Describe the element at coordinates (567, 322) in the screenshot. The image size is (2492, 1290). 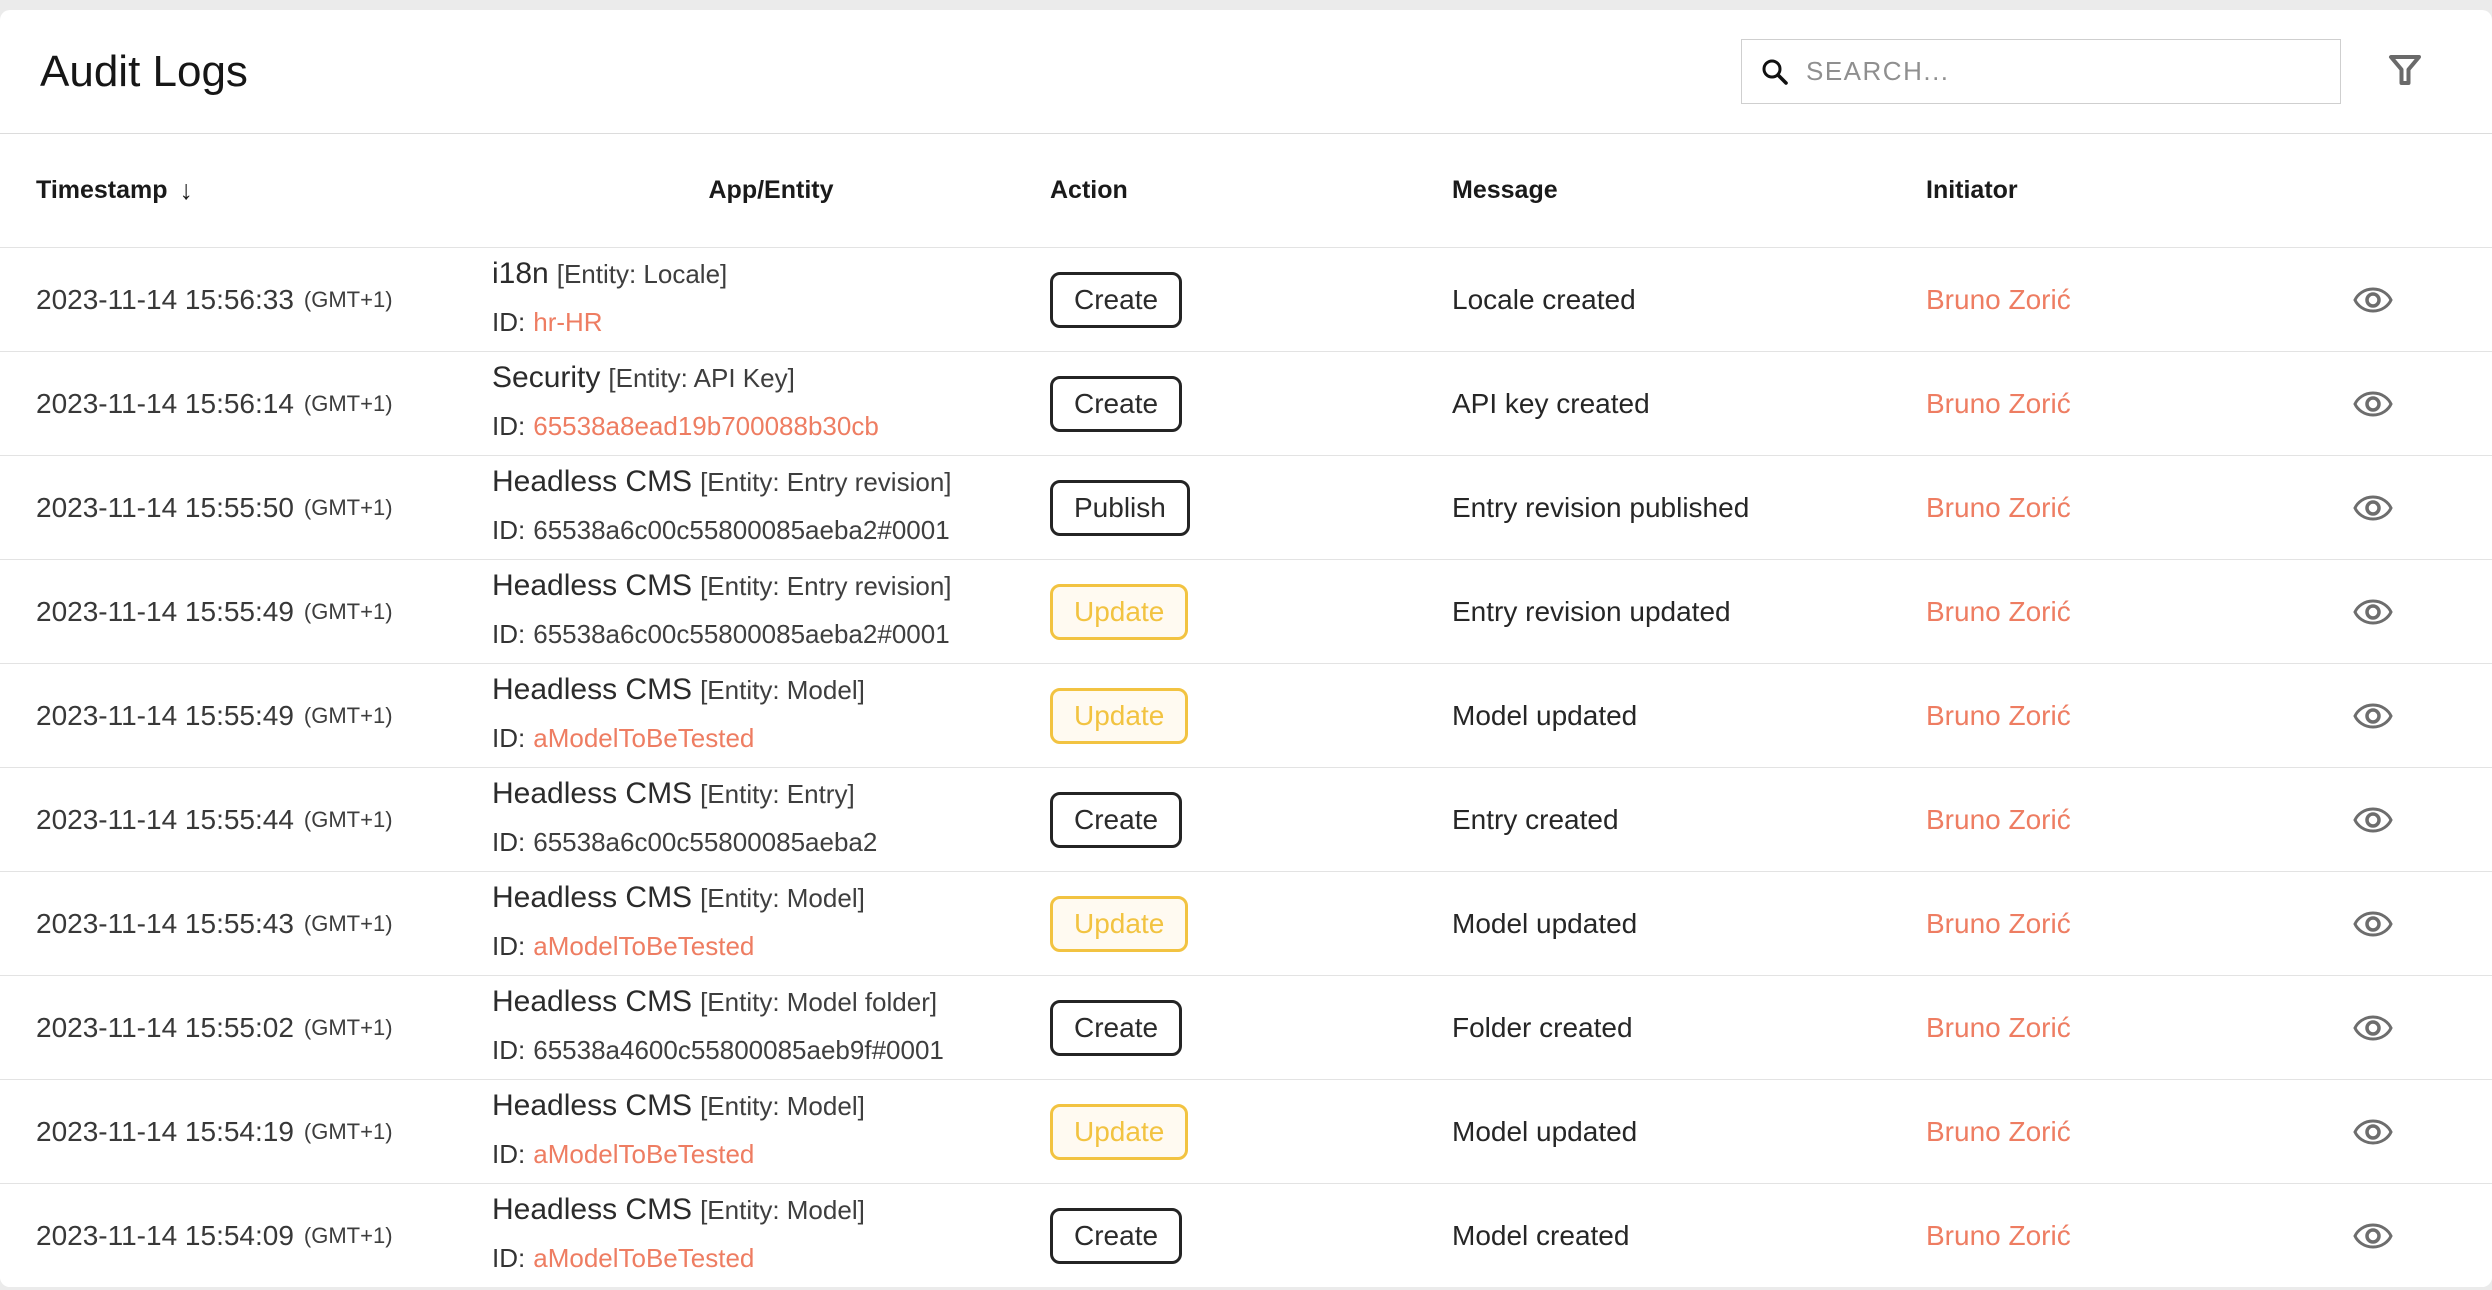
I see `entity-id-link: hr-HR` at that location.